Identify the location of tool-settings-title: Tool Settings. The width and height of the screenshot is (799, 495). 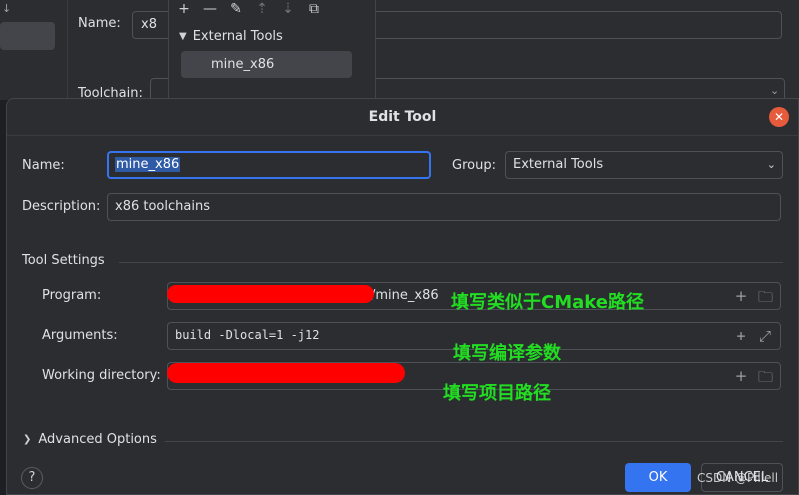
(63, 260).